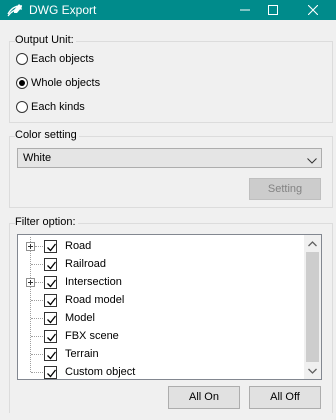 The image size is (336, 420). Describe the element at coordinates (161, 246) in the screenshot. I see `tree-item-road: Road` at that location.